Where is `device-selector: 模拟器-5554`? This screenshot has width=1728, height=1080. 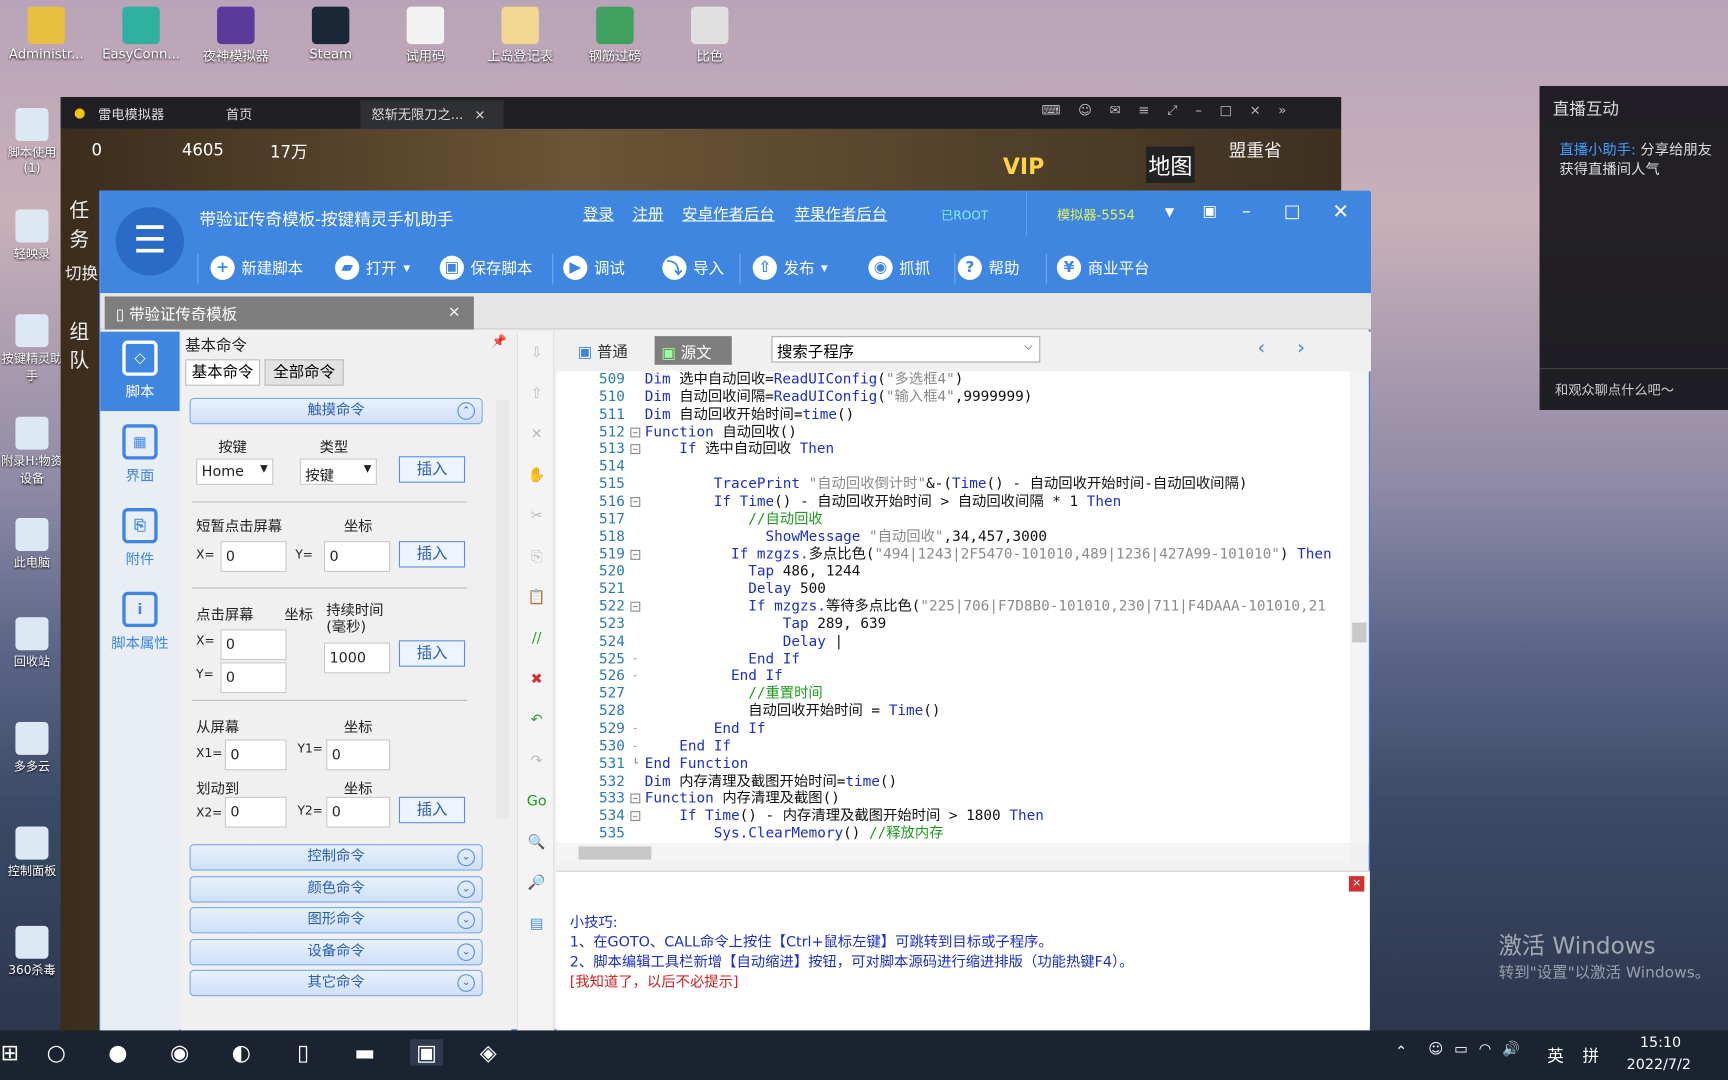 device-selector: 模拟器-5554 is located at coordinates (1096, 214).